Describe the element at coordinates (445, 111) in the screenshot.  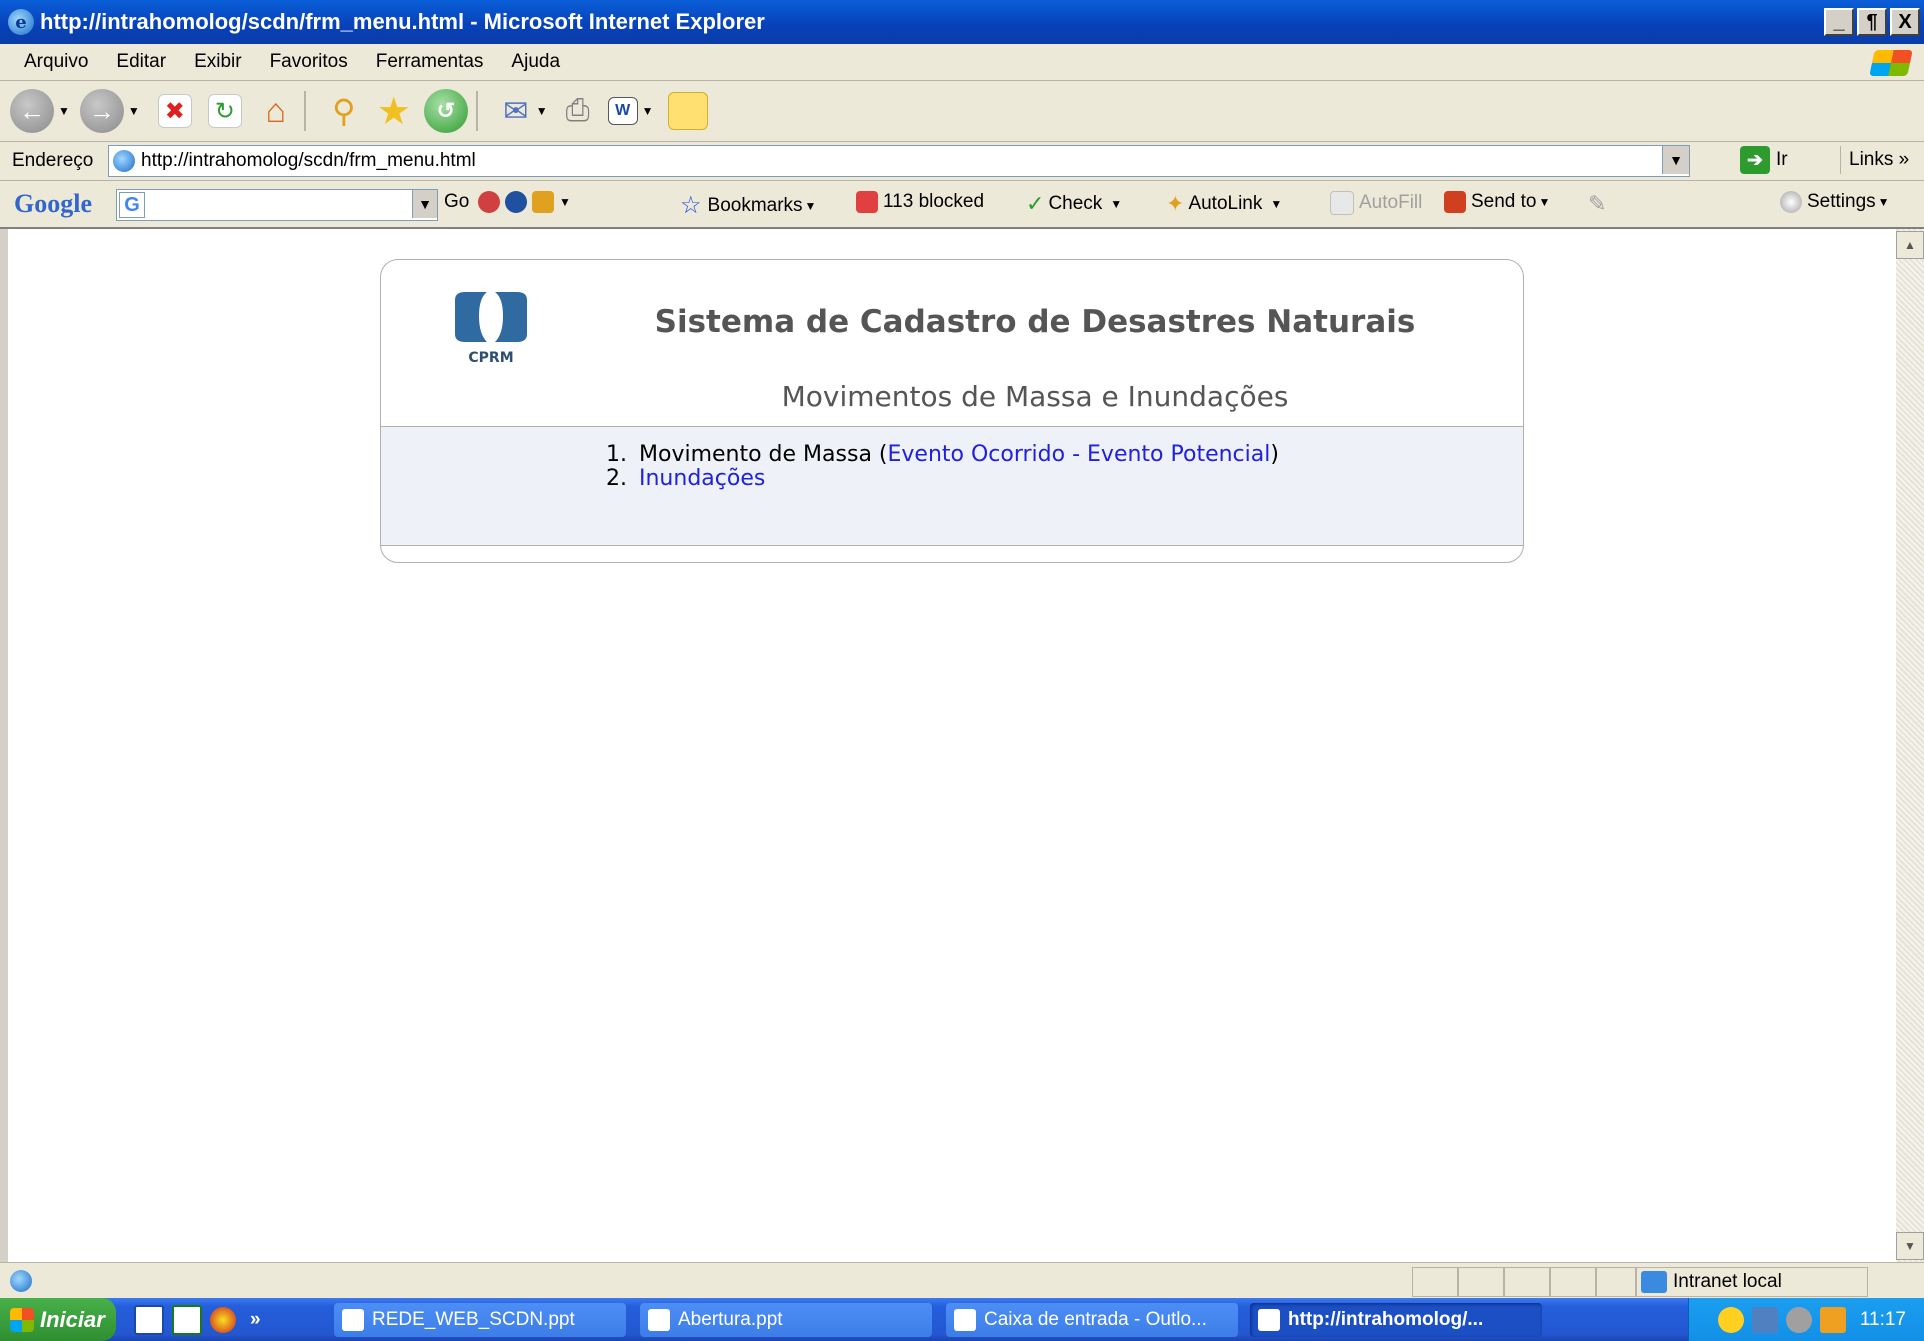
I see `history-icon: ↺` at that location.